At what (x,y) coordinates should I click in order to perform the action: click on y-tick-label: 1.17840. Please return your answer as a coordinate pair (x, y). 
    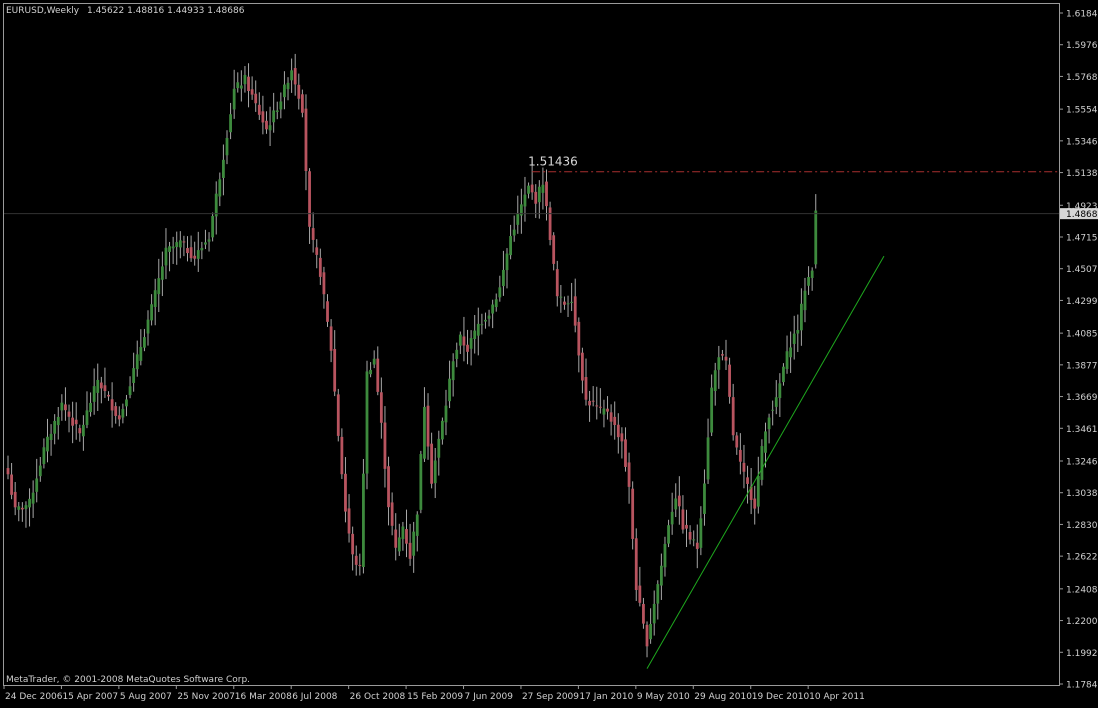
    Looking at the image, I should click on (1082, 686).